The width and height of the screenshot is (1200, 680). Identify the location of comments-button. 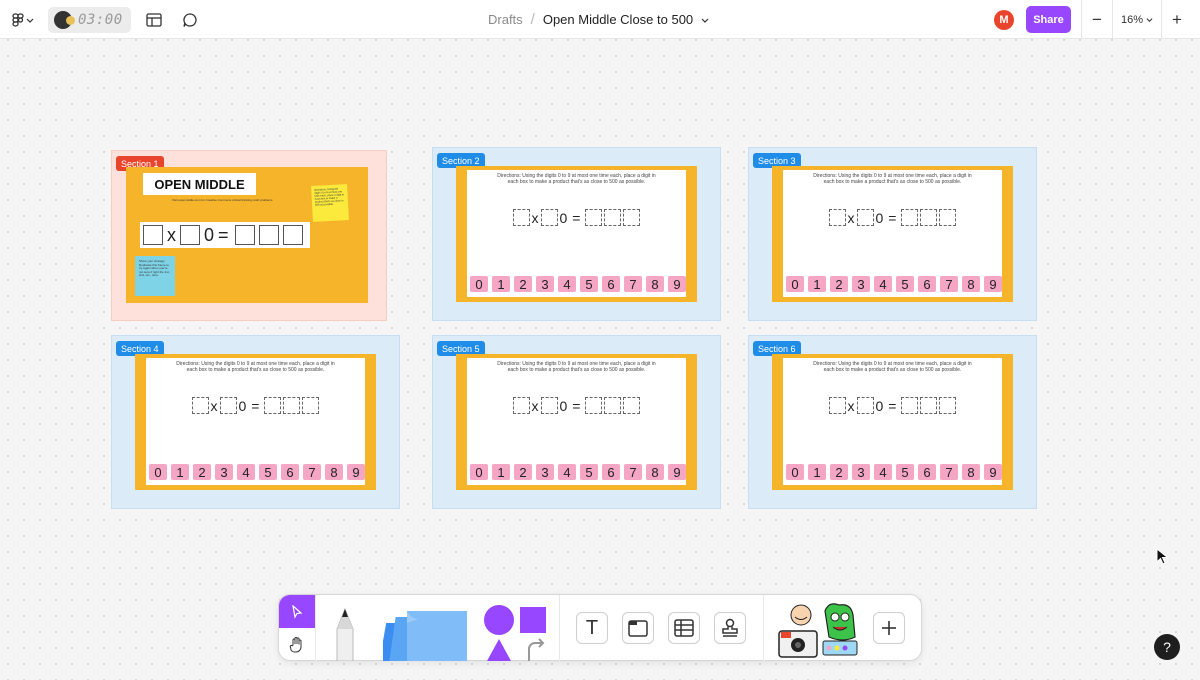
(190, 20).